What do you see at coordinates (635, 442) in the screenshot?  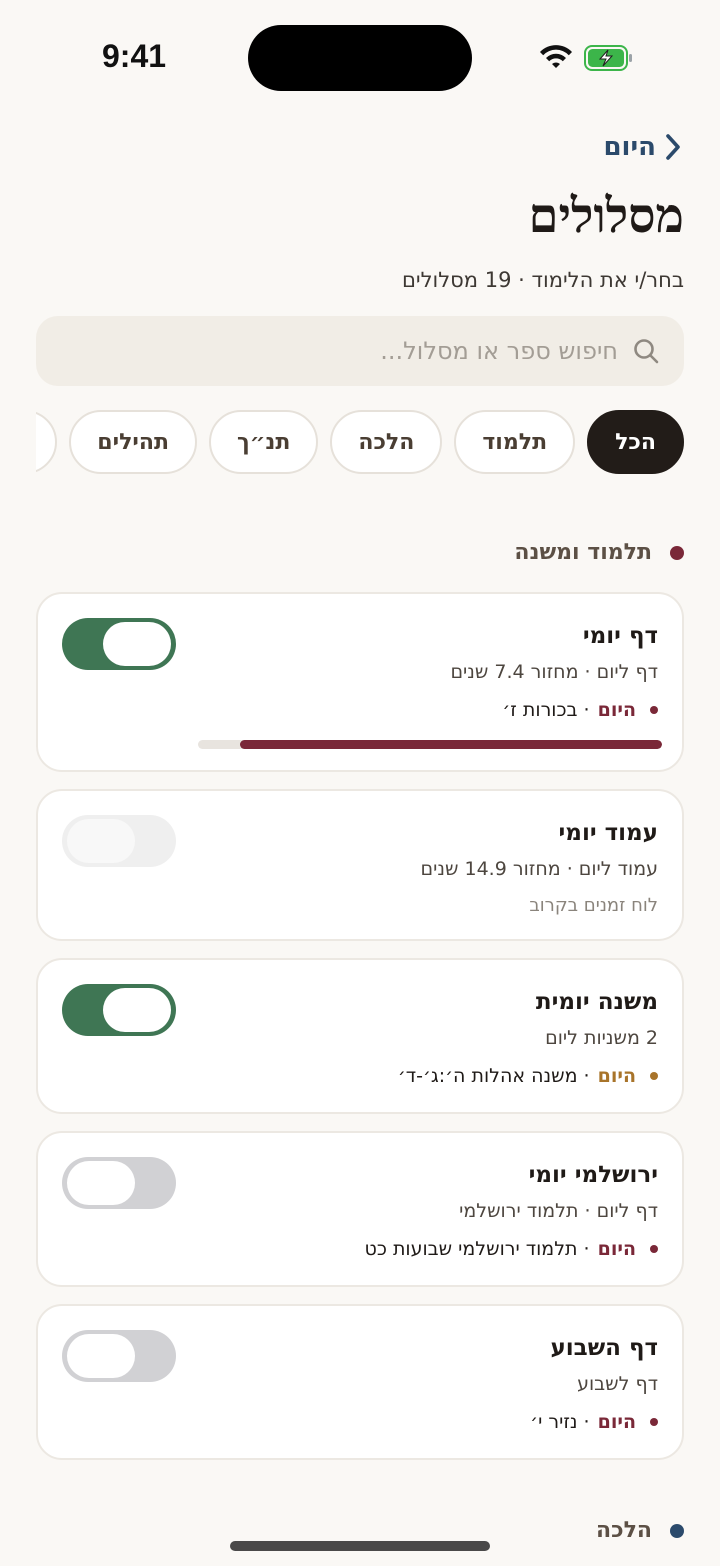 I see `filter-chip: הכל` at bounding box center [635, 442].